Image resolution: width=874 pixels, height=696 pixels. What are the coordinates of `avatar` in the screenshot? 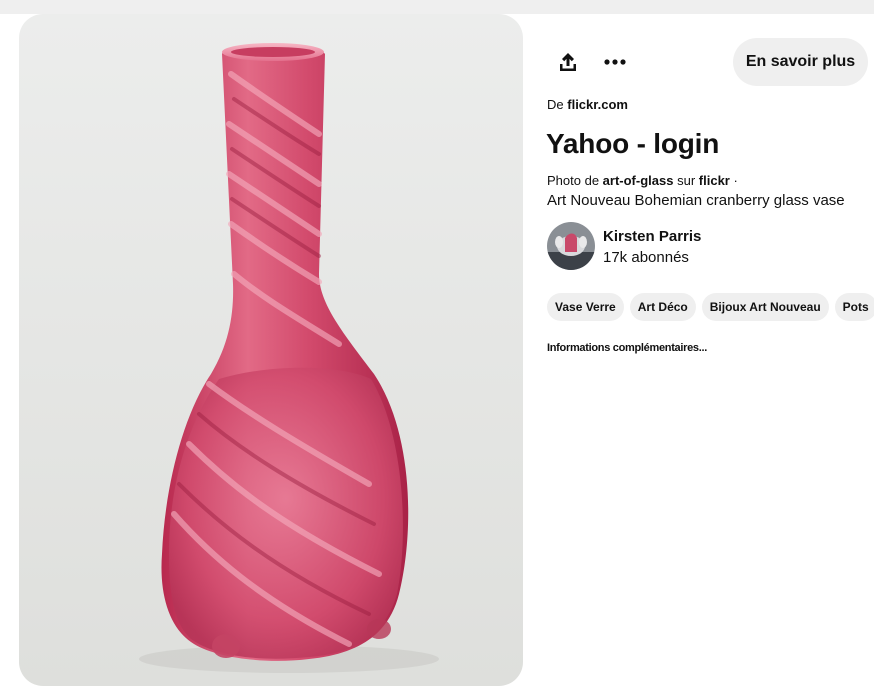 It's located at (571, 246).